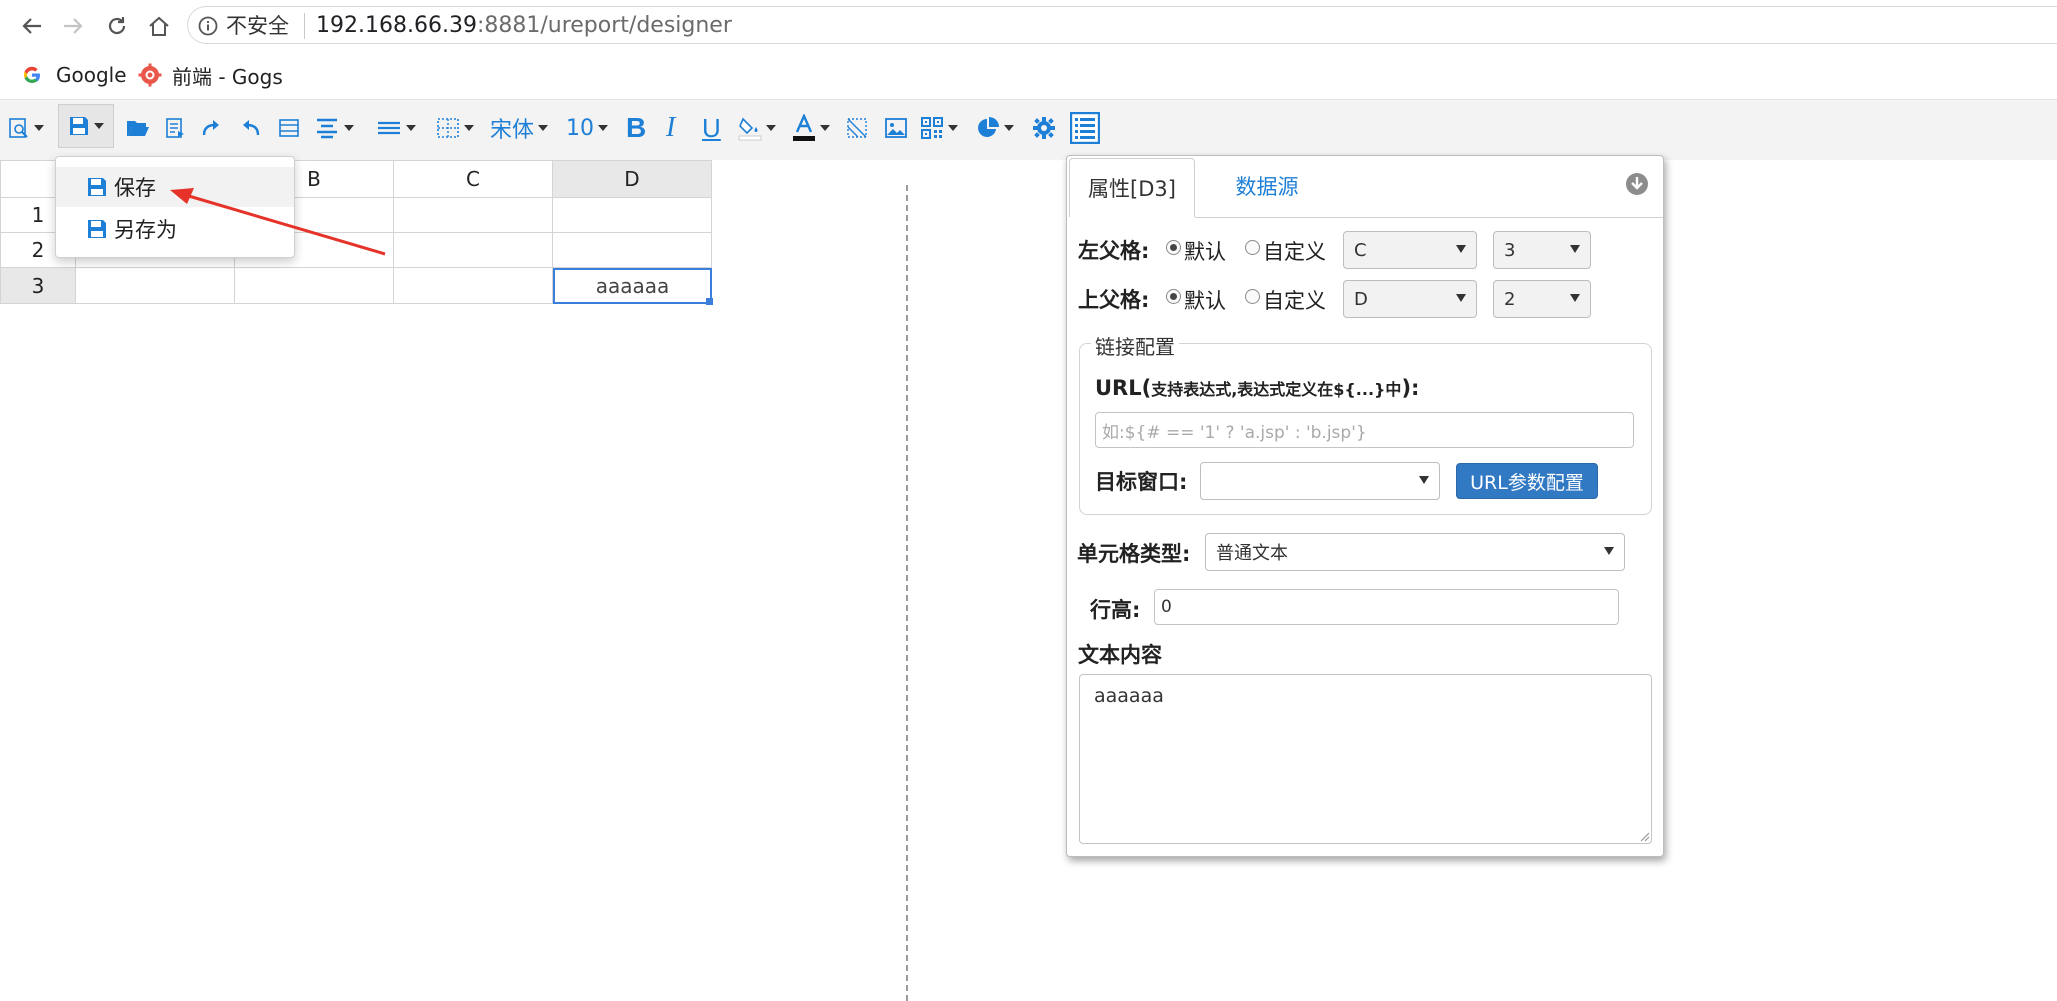  What do you see at coordinates (1028, 75) in the screenshot?
I see `bookmarks-bar: Google 前端 - Gogs` at bounding box center [1028, 75].